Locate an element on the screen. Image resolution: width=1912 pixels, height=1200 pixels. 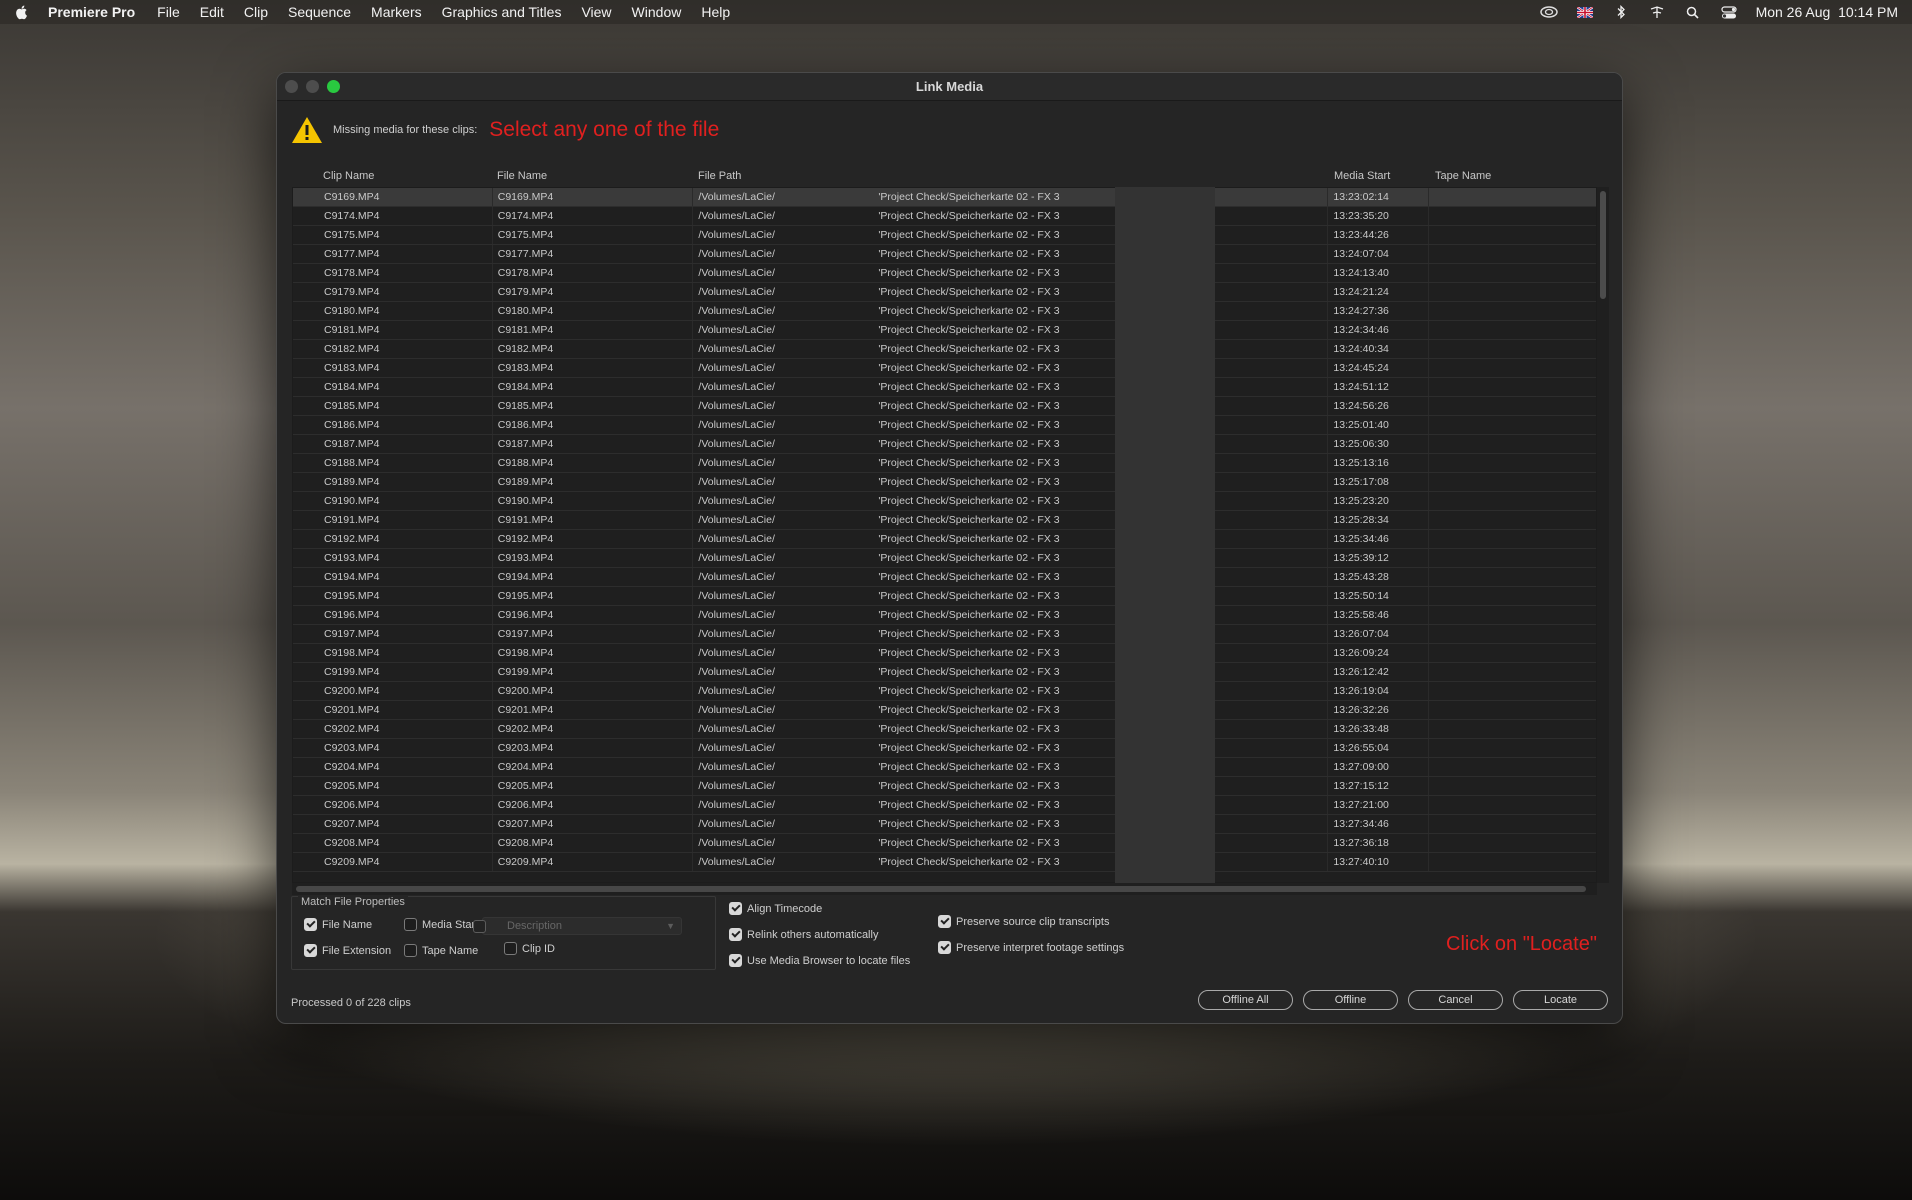
clip-id-checkbox: Clip ID is located at coordinates (529, 948).